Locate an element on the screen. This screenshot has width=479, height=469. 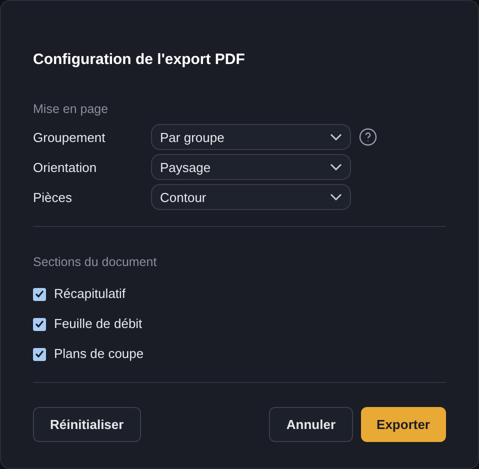
dropdown: Paysage is located at coordinates (251, 167).